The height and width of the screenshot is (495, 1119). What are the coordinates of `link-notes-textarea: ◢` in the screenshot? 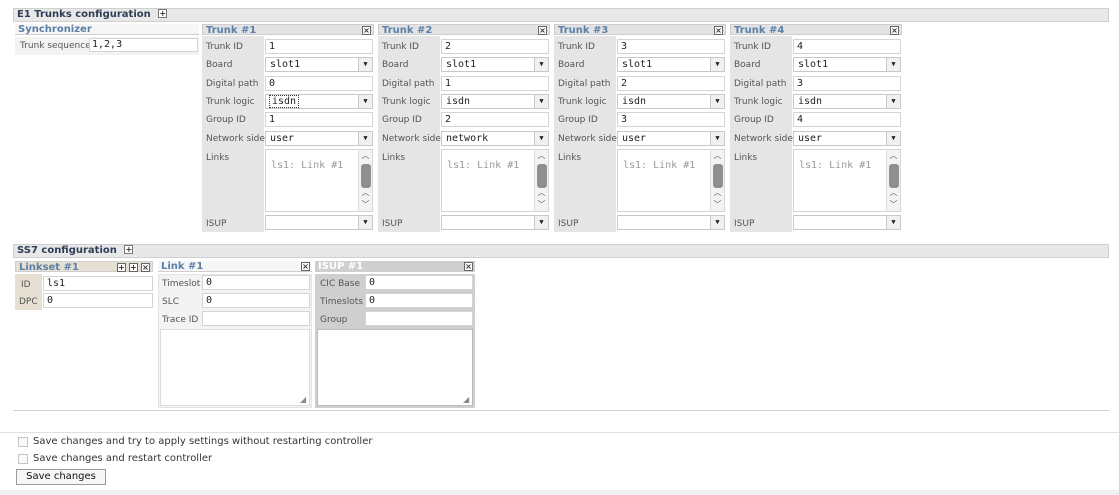 It's located at (235, 367).